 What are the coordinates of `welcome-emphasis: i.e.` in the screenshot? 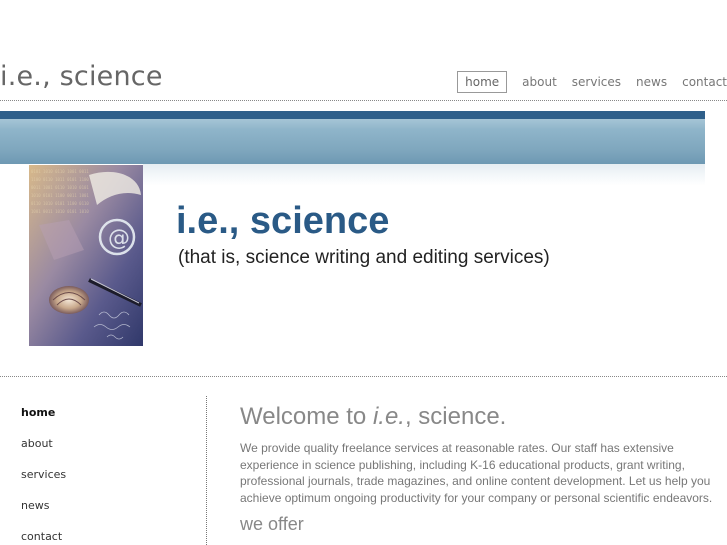 It's located at (388, 416).